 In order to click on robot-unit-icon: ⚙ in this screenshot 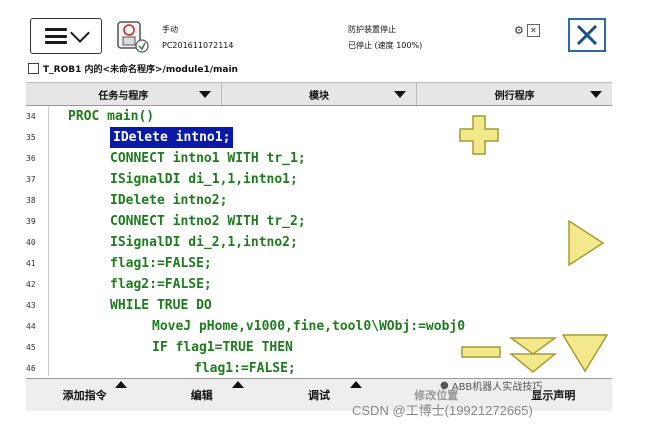, I will do `click(519, 30)`.